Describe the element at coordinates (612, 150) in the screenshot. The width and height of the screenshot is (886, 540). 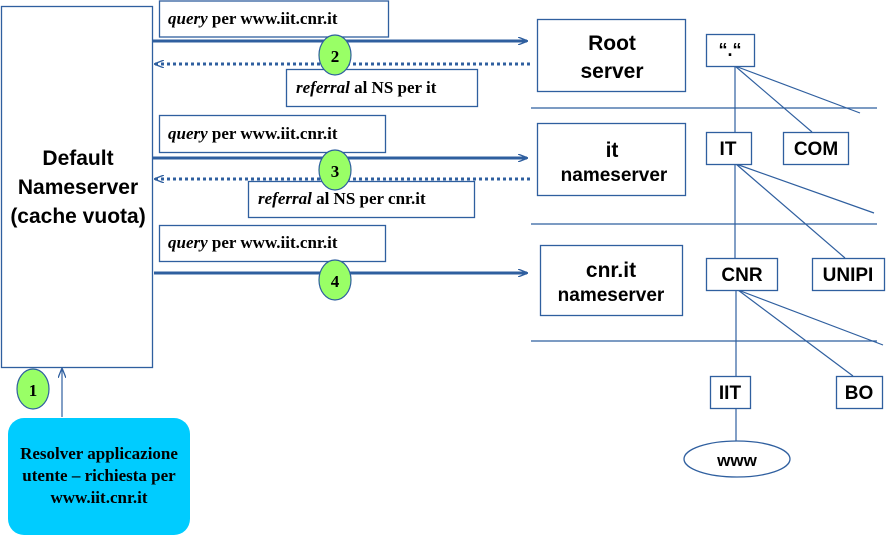
I see `svg-text: it` at that location.